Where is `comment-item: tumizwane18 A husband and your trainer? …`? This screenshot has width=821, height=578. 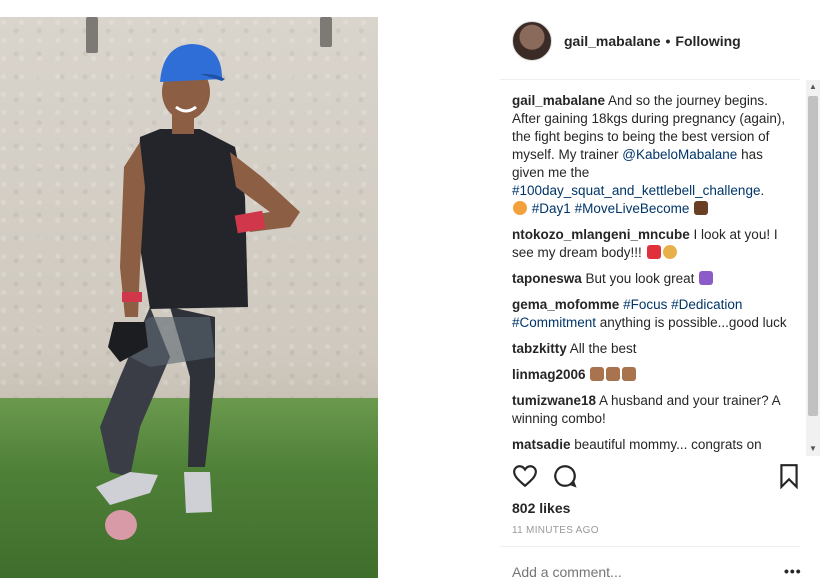 comment-item: tumizwane18 A husband and your trainer? … is located at coordinates (650, 410).